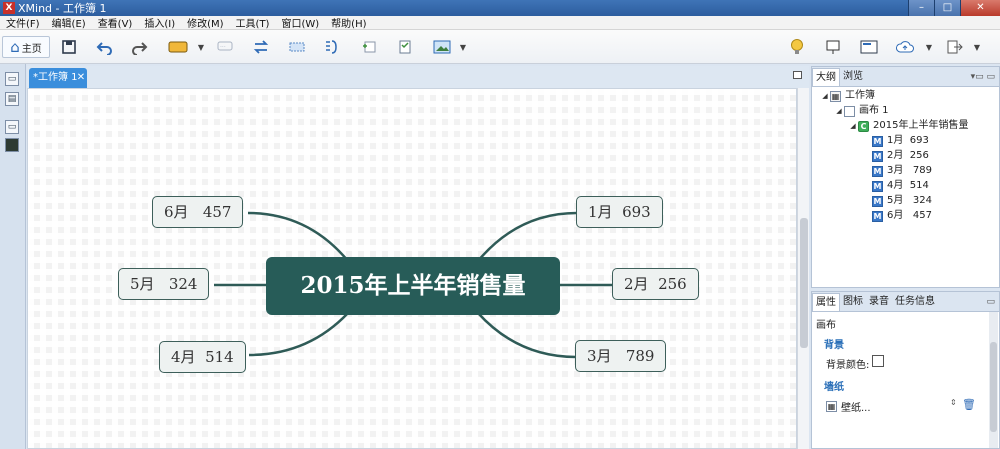 The height and width of the screenshot is (449, 1000). I want to click on image-icon, so click(442, 47).